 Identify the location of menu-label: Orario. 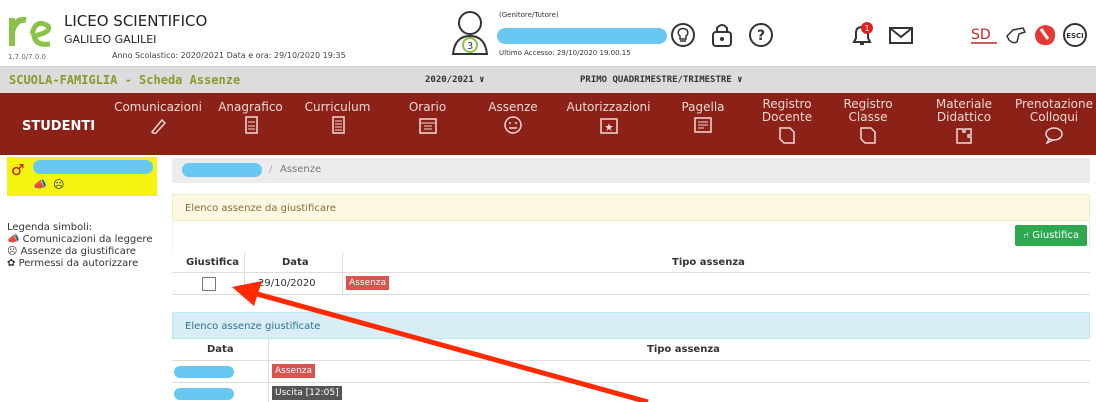
(427, 107).